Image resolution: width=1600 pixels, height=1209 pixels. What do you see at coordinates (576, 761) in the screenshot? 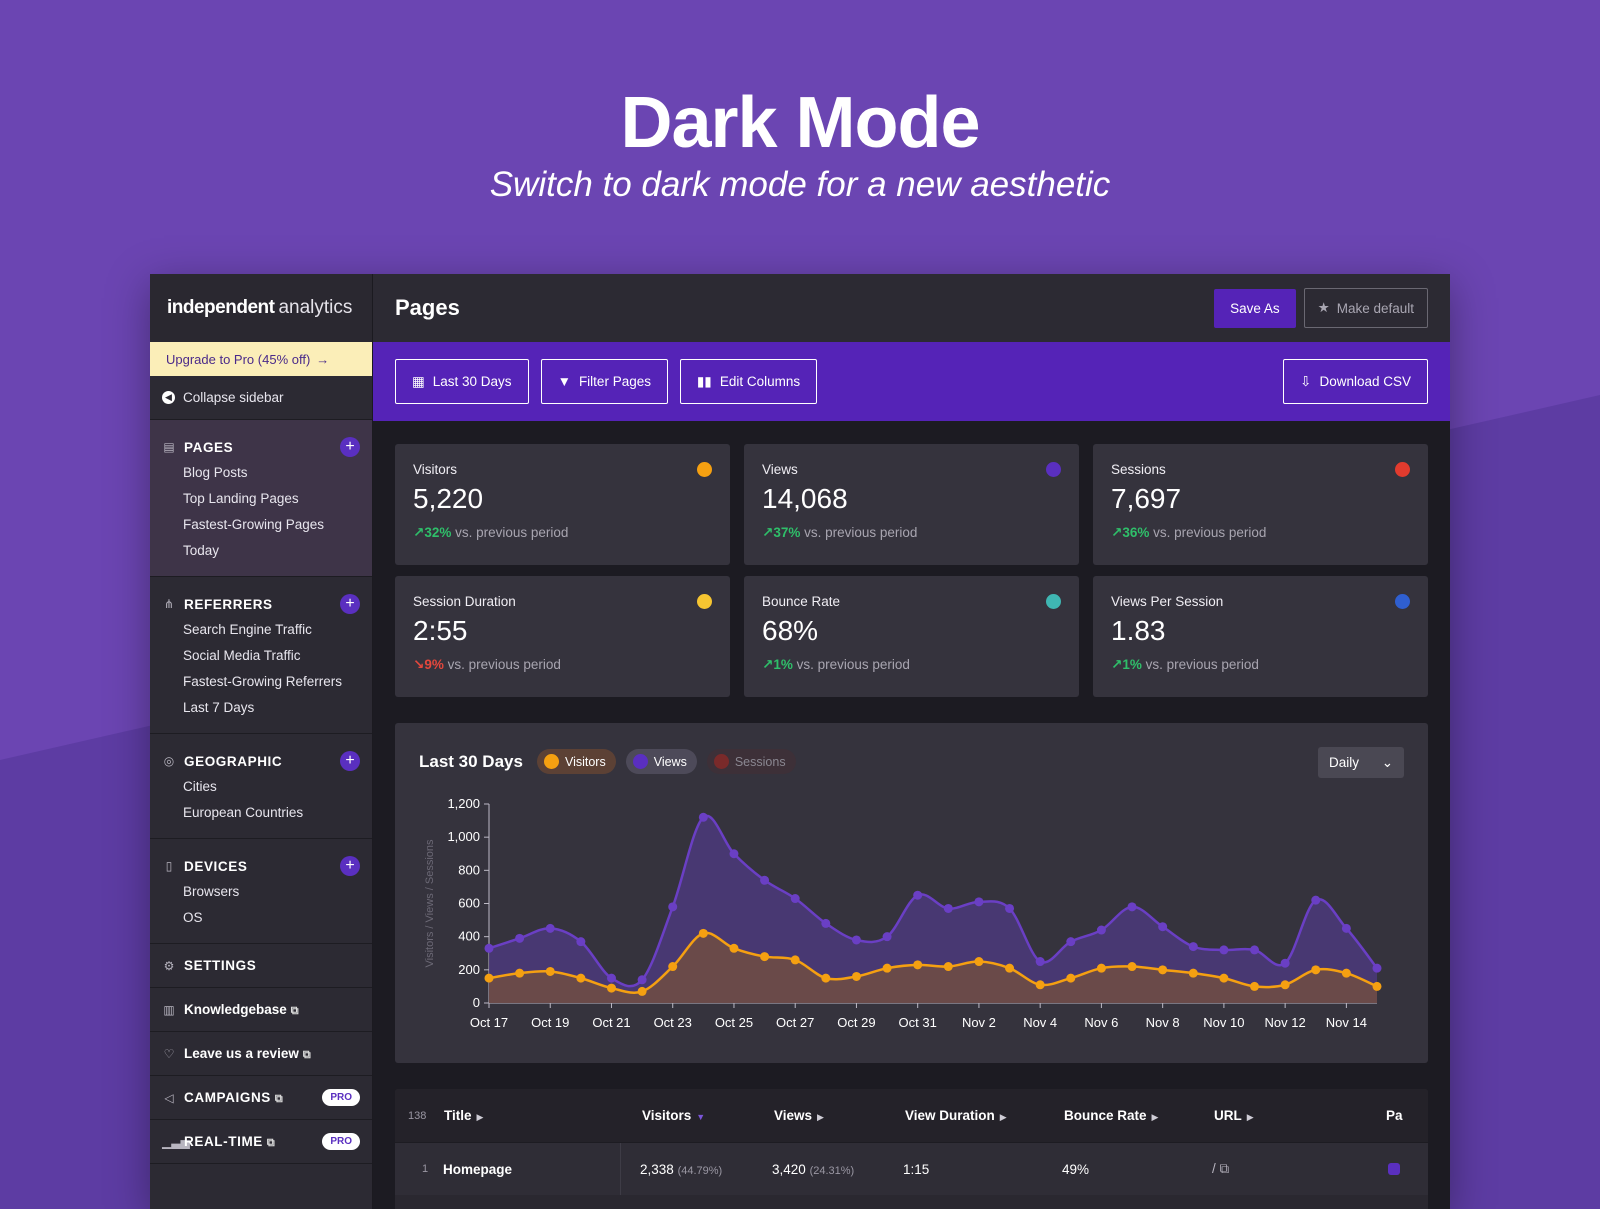
I see `legend-toggle: Visitors` at bounding box center [576, 761].